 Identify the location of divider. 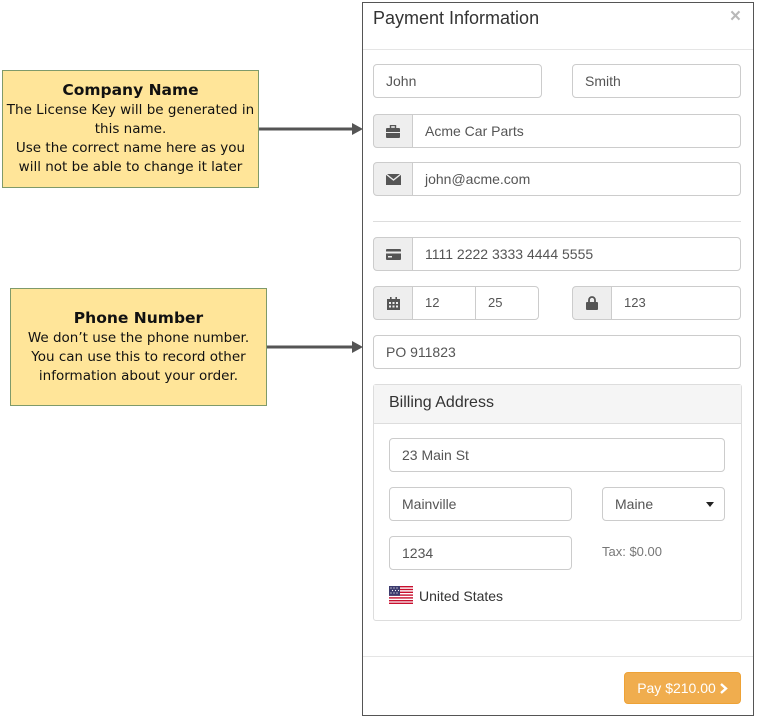
(557, 221).